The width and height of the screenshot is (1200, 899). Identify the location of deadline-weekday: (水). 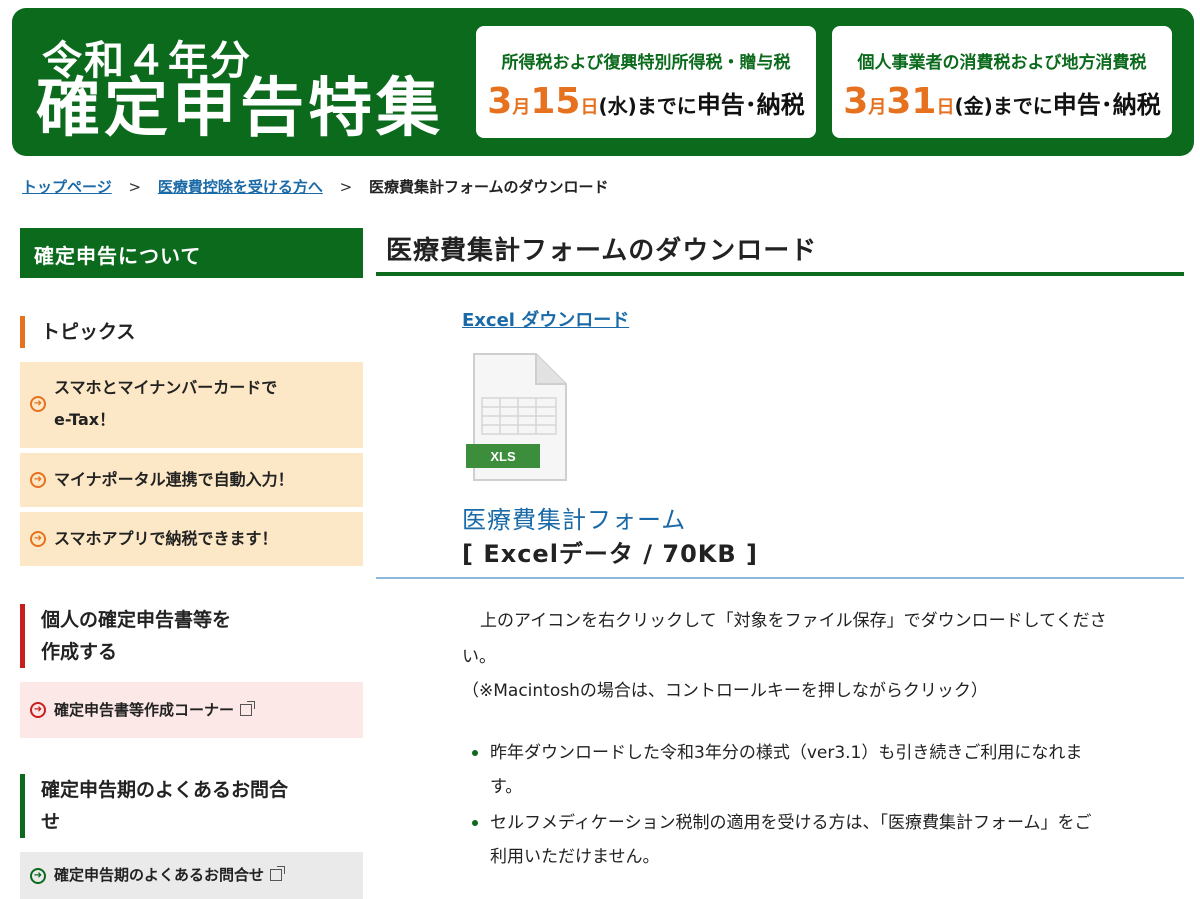
(617, 106).